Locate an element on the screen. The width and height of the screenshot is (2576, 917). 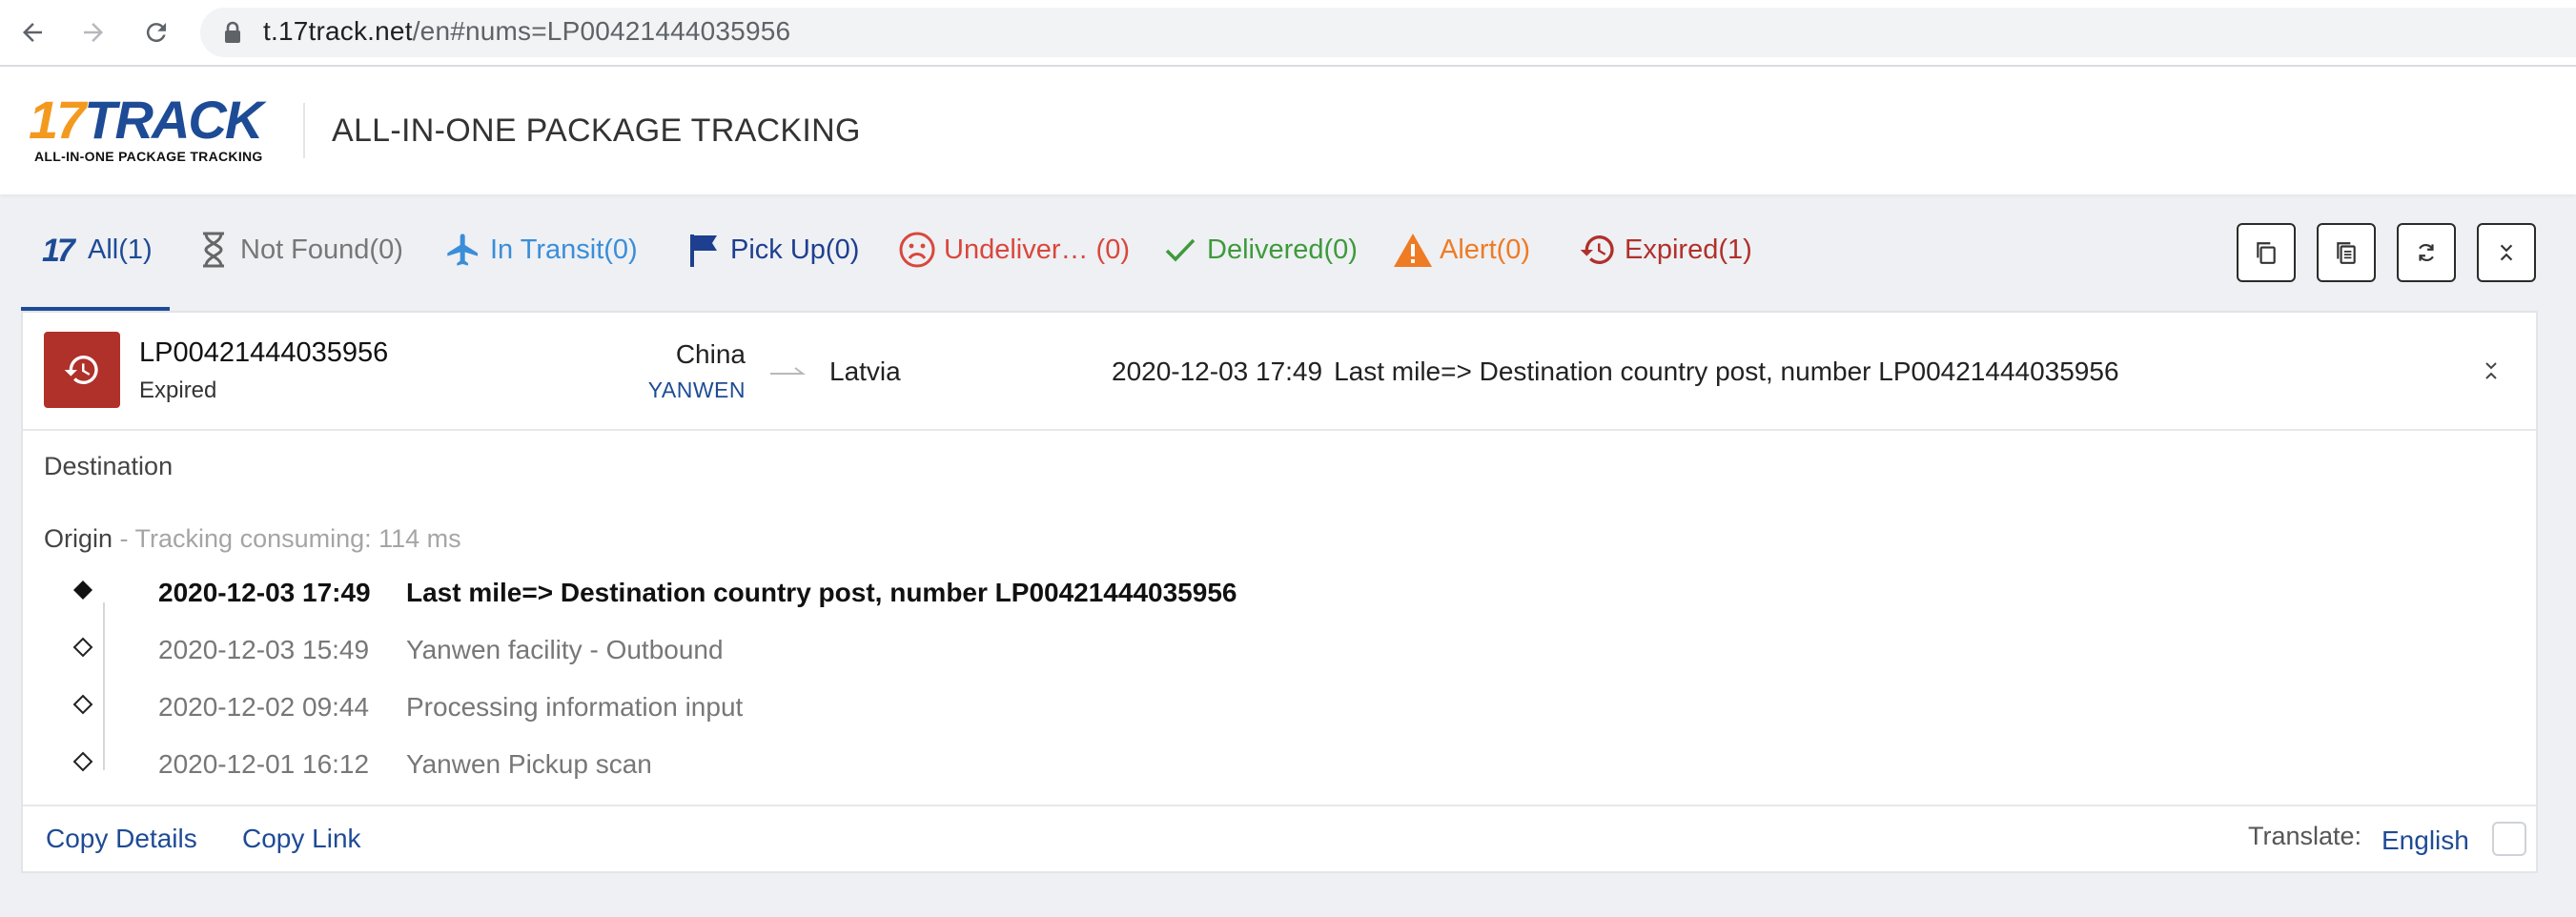
url-text: t.17track.net/en#nums=LP00421444035956 is located at coordinates (526, 32).